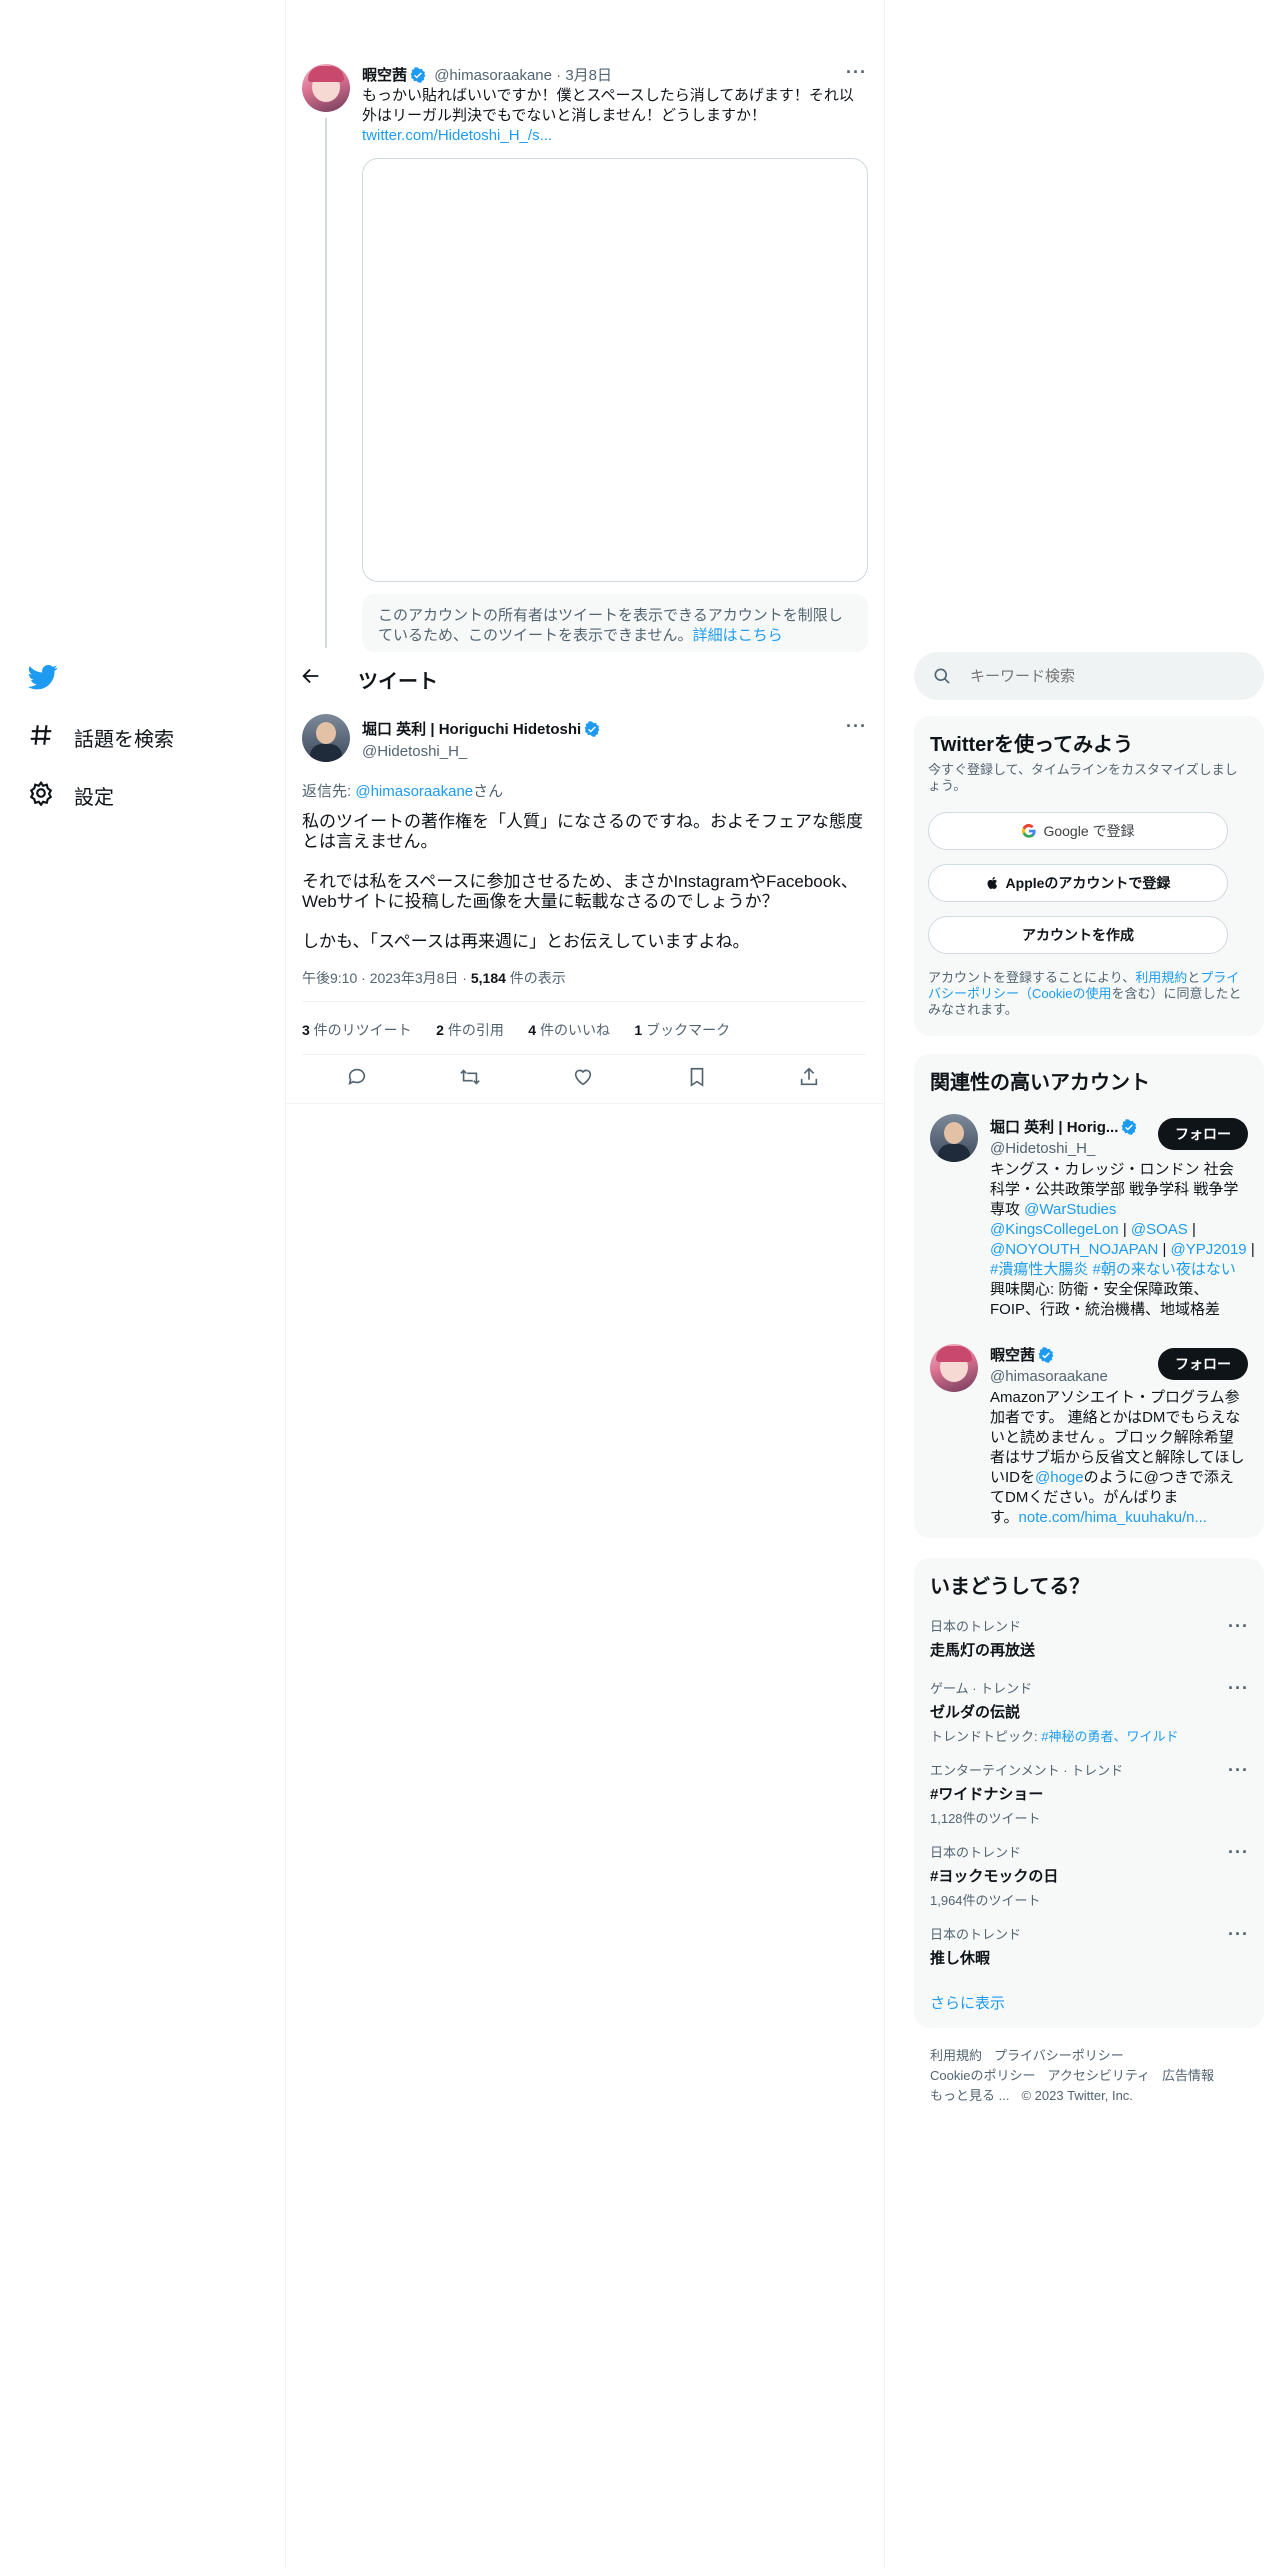  What do you see at coordinates (1029, 831) in the screenshot?
I see `google-icon` at bounding box center [1029, 831].